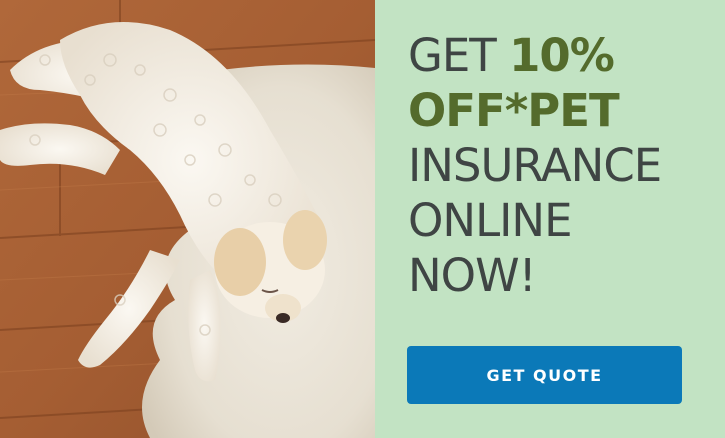 The image size is (725, 438). I want to click on headline-now: NOW!, so click(472, 275).